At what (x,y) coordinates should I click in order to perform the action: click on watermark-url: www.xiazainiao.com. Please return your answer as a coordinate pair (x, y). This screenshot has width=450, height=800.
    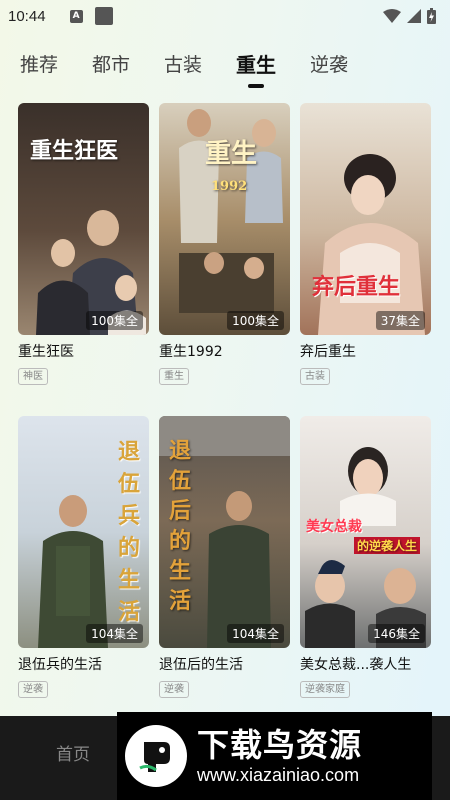
    Looking at the image, I should click on (278, 775).